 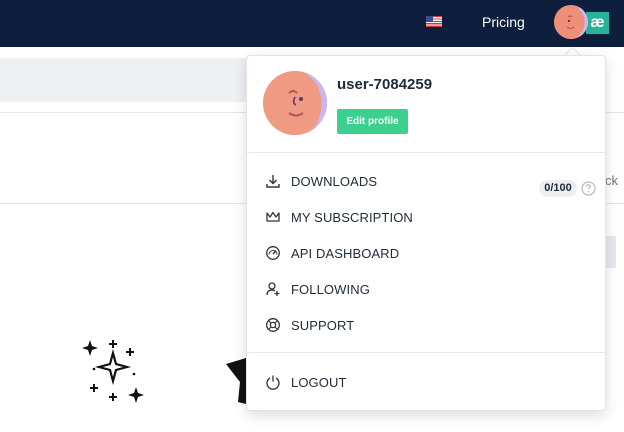 I want to click on username: user-7084259, so click(x=385, y=84).